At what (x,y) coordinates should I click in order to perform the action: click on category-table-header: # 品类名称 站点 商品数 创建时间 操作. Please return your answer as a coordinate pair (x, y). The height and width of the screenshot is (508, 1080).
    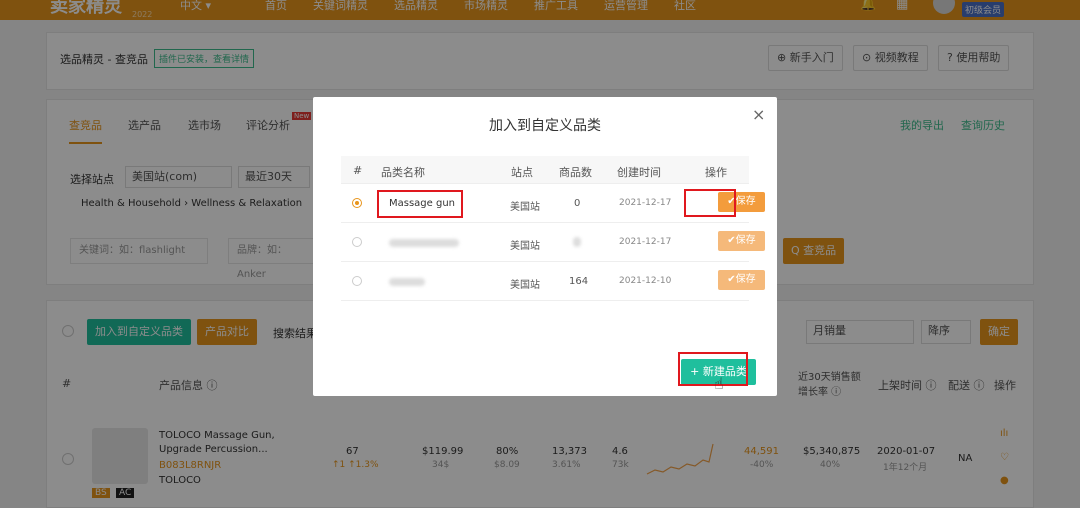
    Looking at the image, I should click on (545, 170).